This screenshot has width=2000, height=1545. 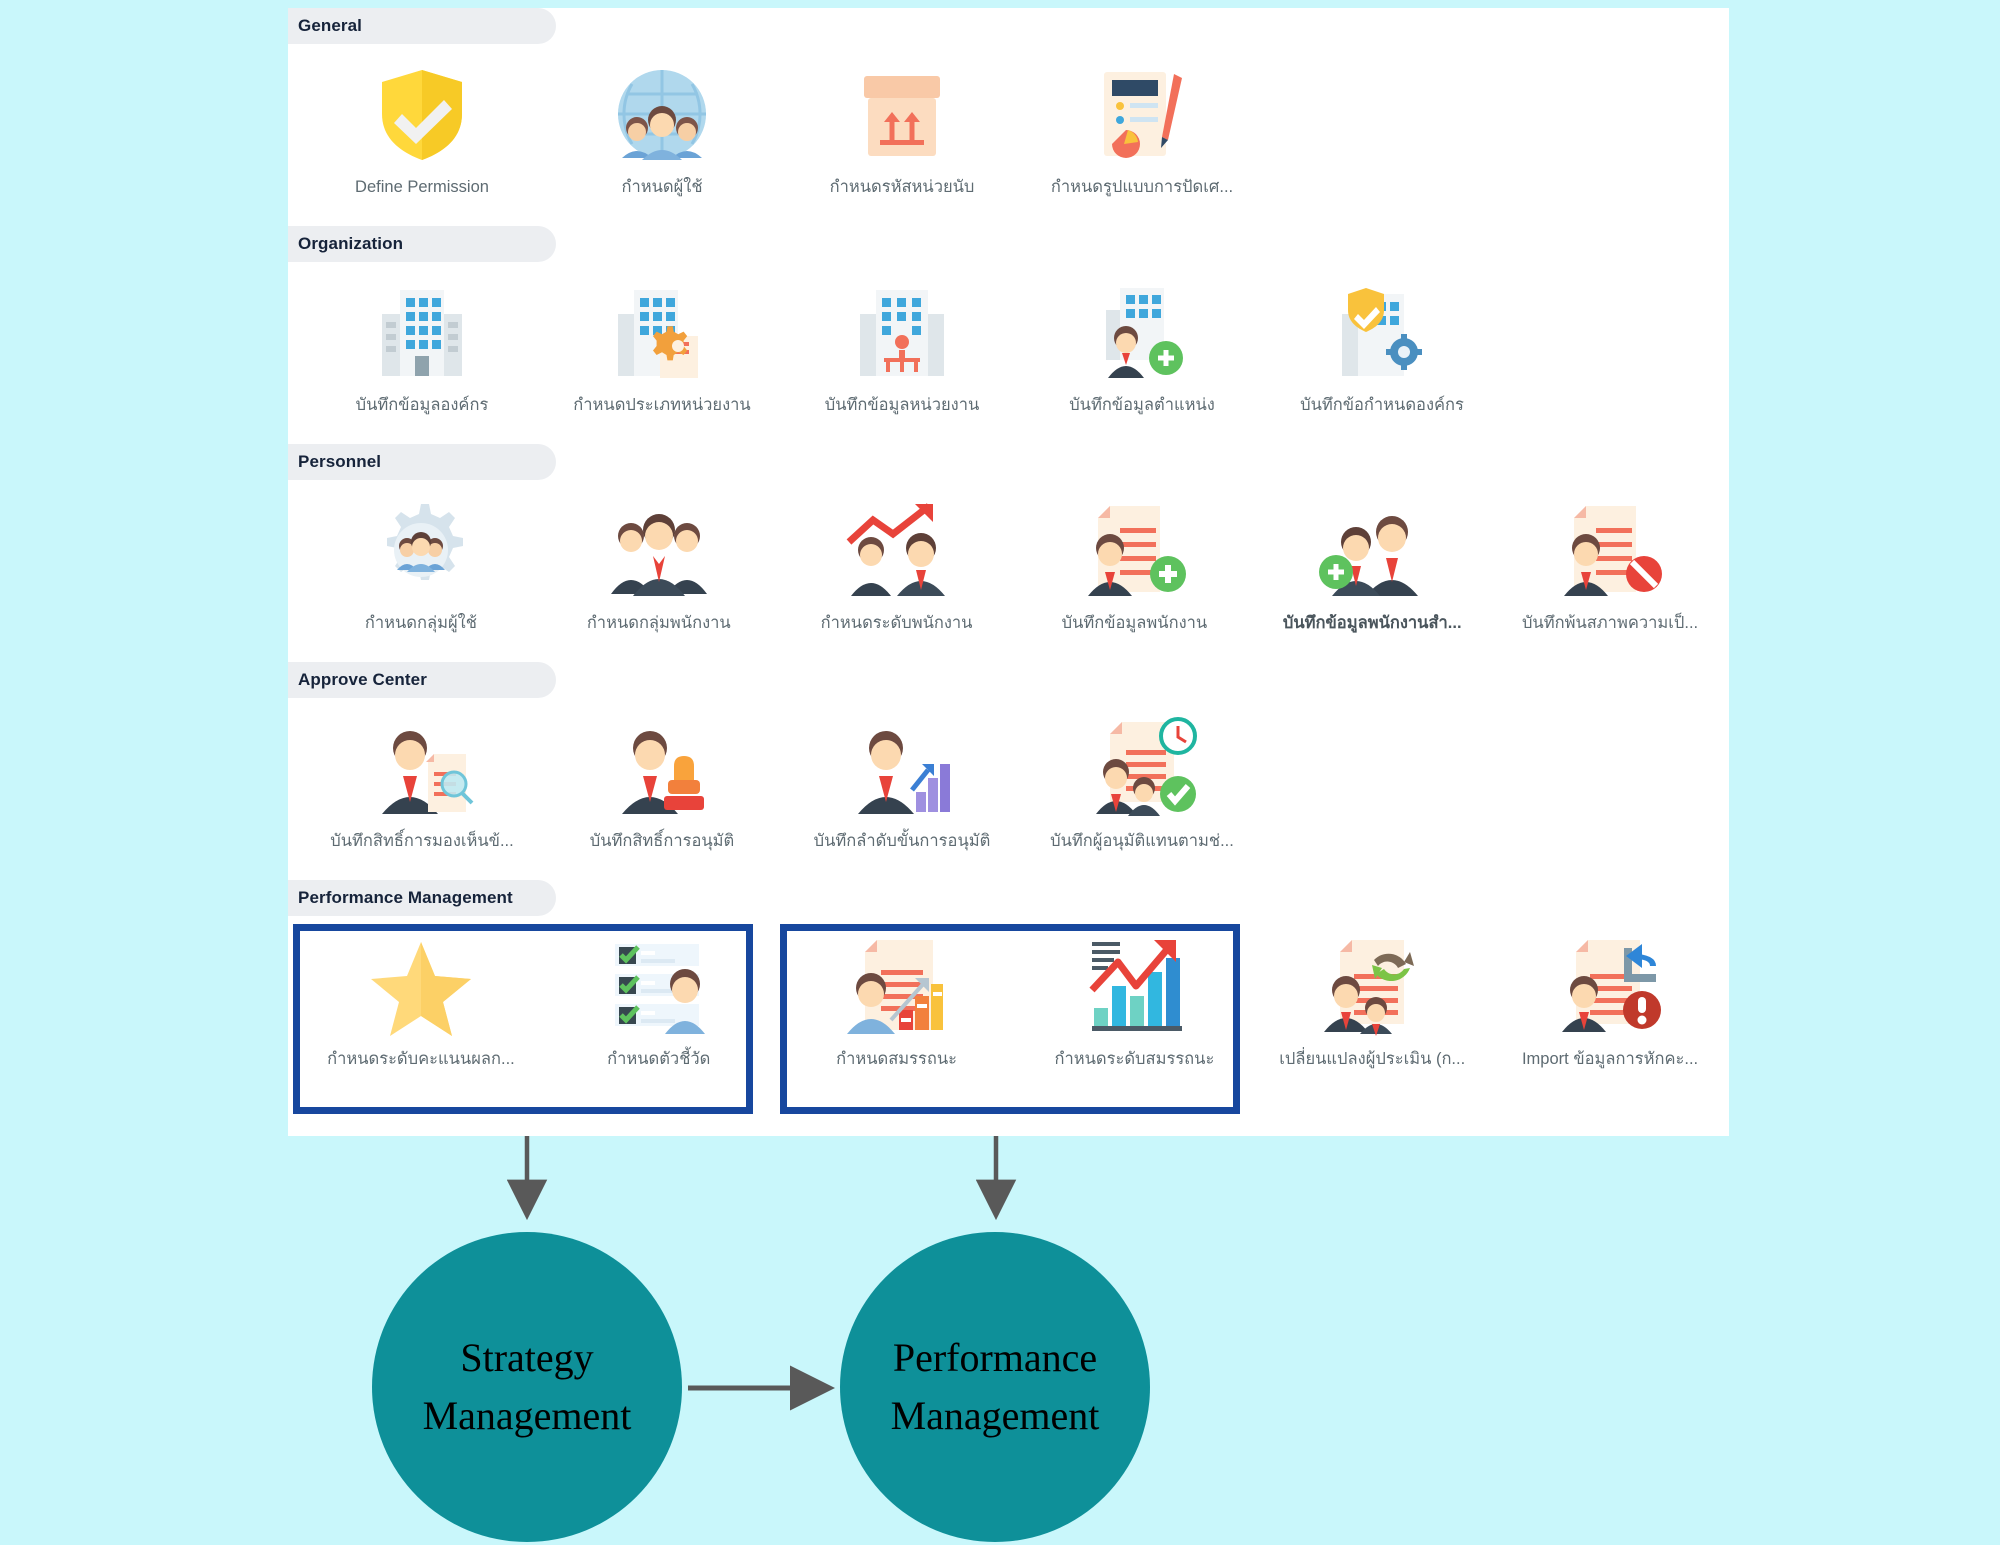 I want to click on section-title: Personnel, so click(x=340, y=461).